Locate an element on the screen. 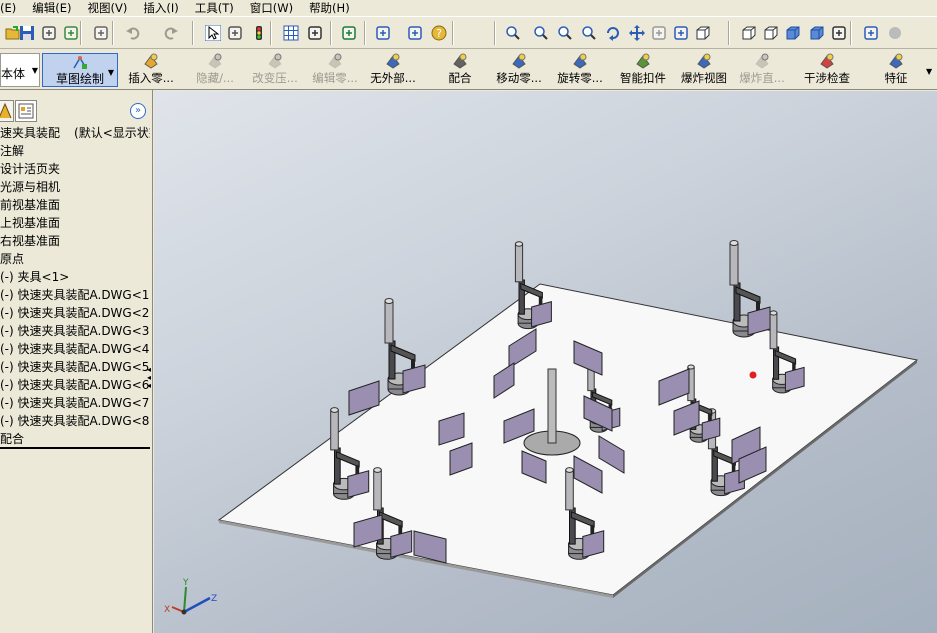 This screenshot has height=633, width=937. shaded-icon is located at coordinates (817, 33).